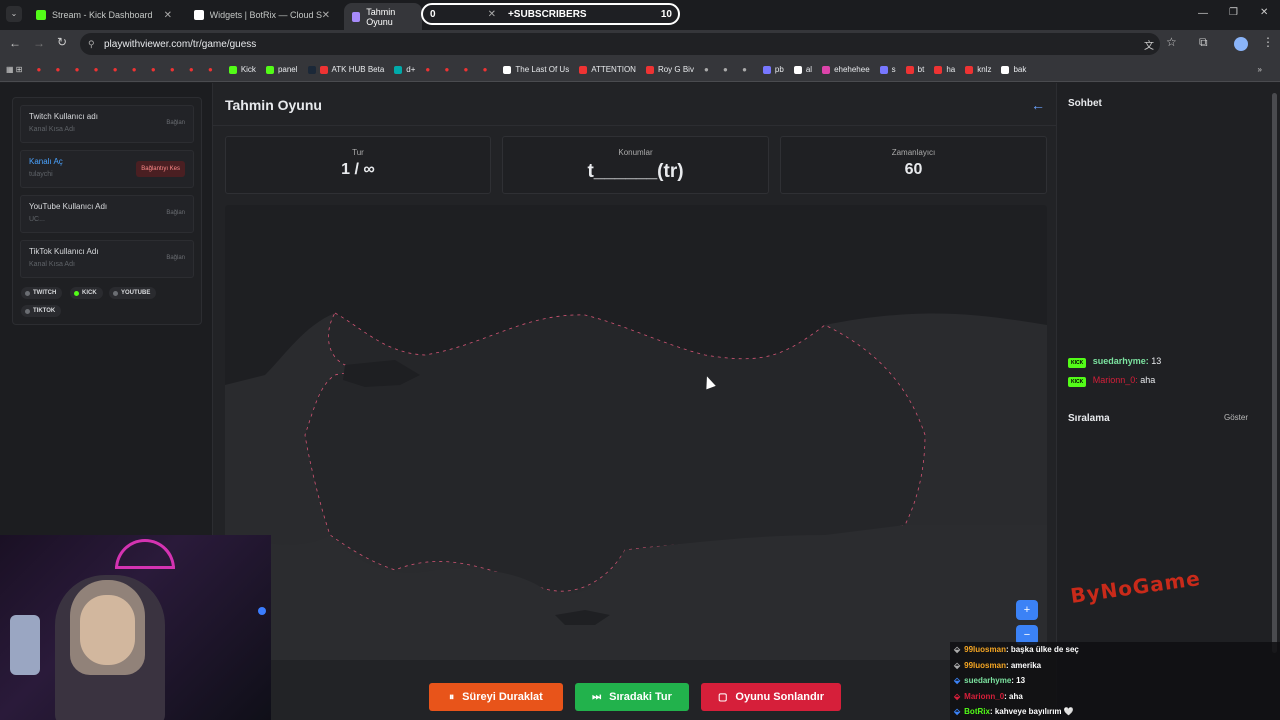 Image resolution: width=1280 pixels, height=720 pixels. Describe the element at coordinates (607, 69) in the screenshot. I see `bookmark-item: ATTENTION` at that location.